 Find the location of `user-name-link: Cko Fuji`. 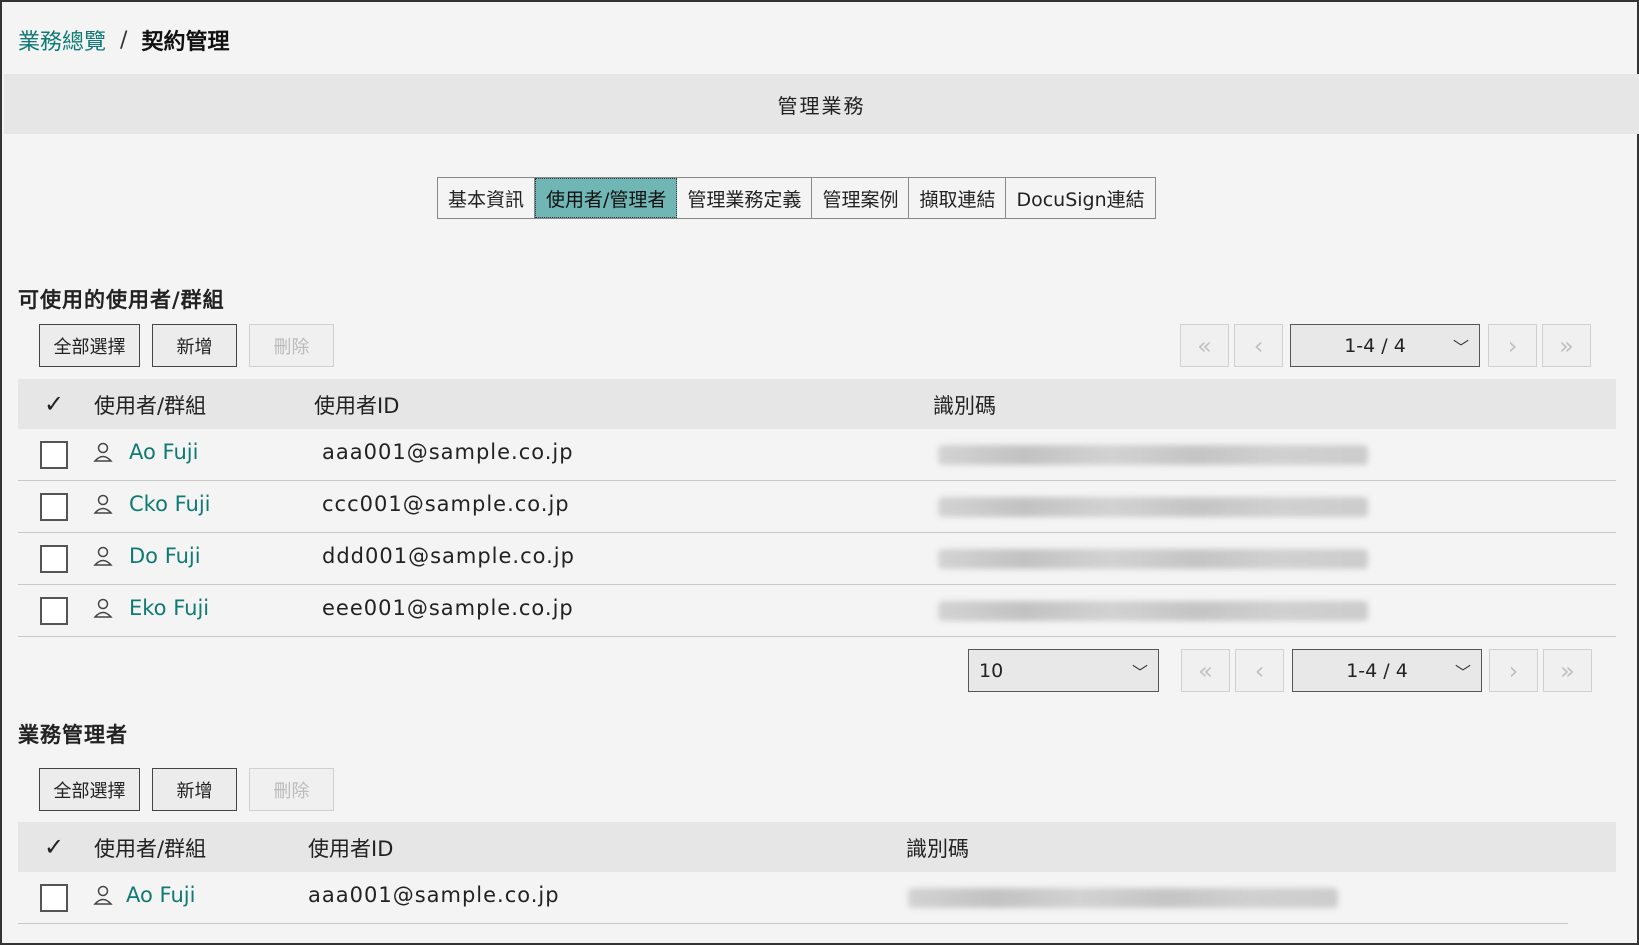

user-name-link: Cko Fuji is located at coordinates (170, 504).